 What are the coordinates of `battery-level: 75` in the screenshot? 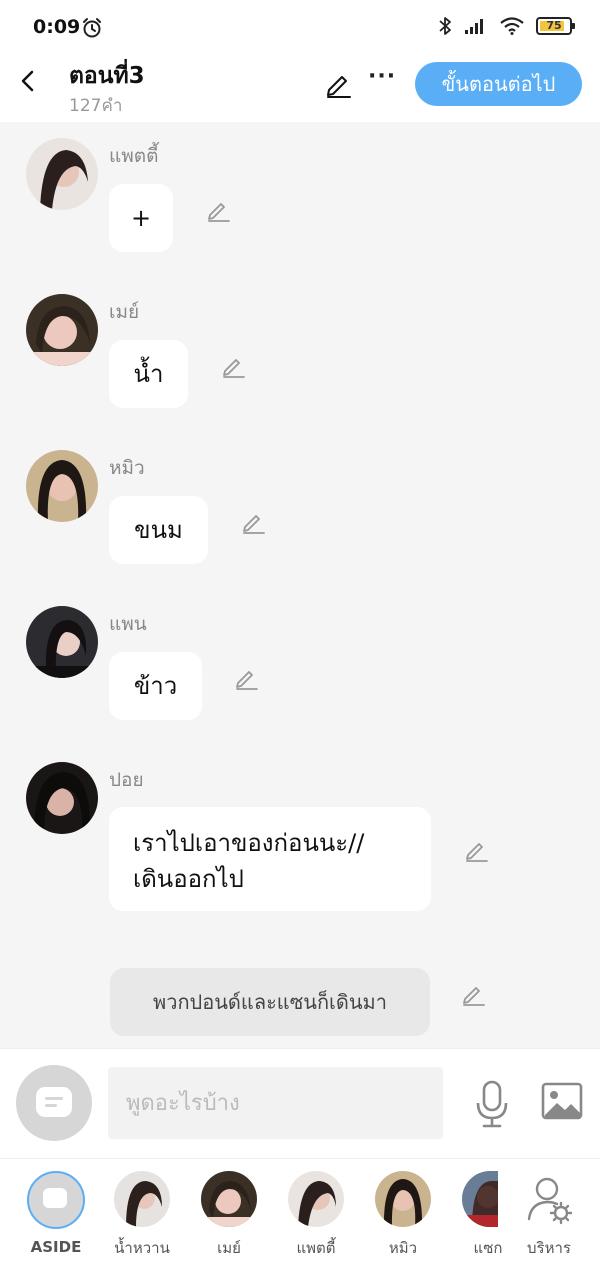 It's located at (554, 25).